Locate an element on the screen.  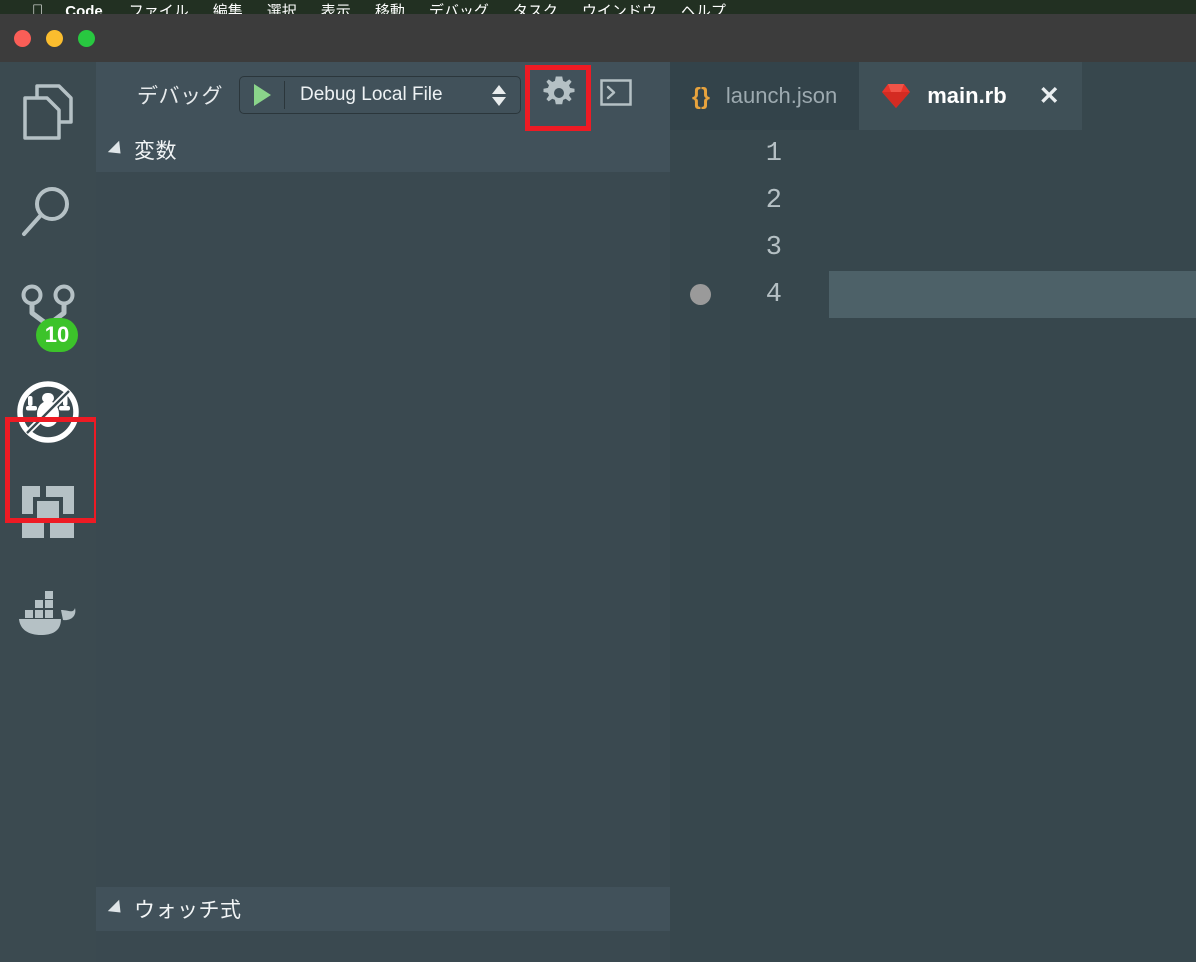
maximize-window-button is located at coordinates (86, 38).